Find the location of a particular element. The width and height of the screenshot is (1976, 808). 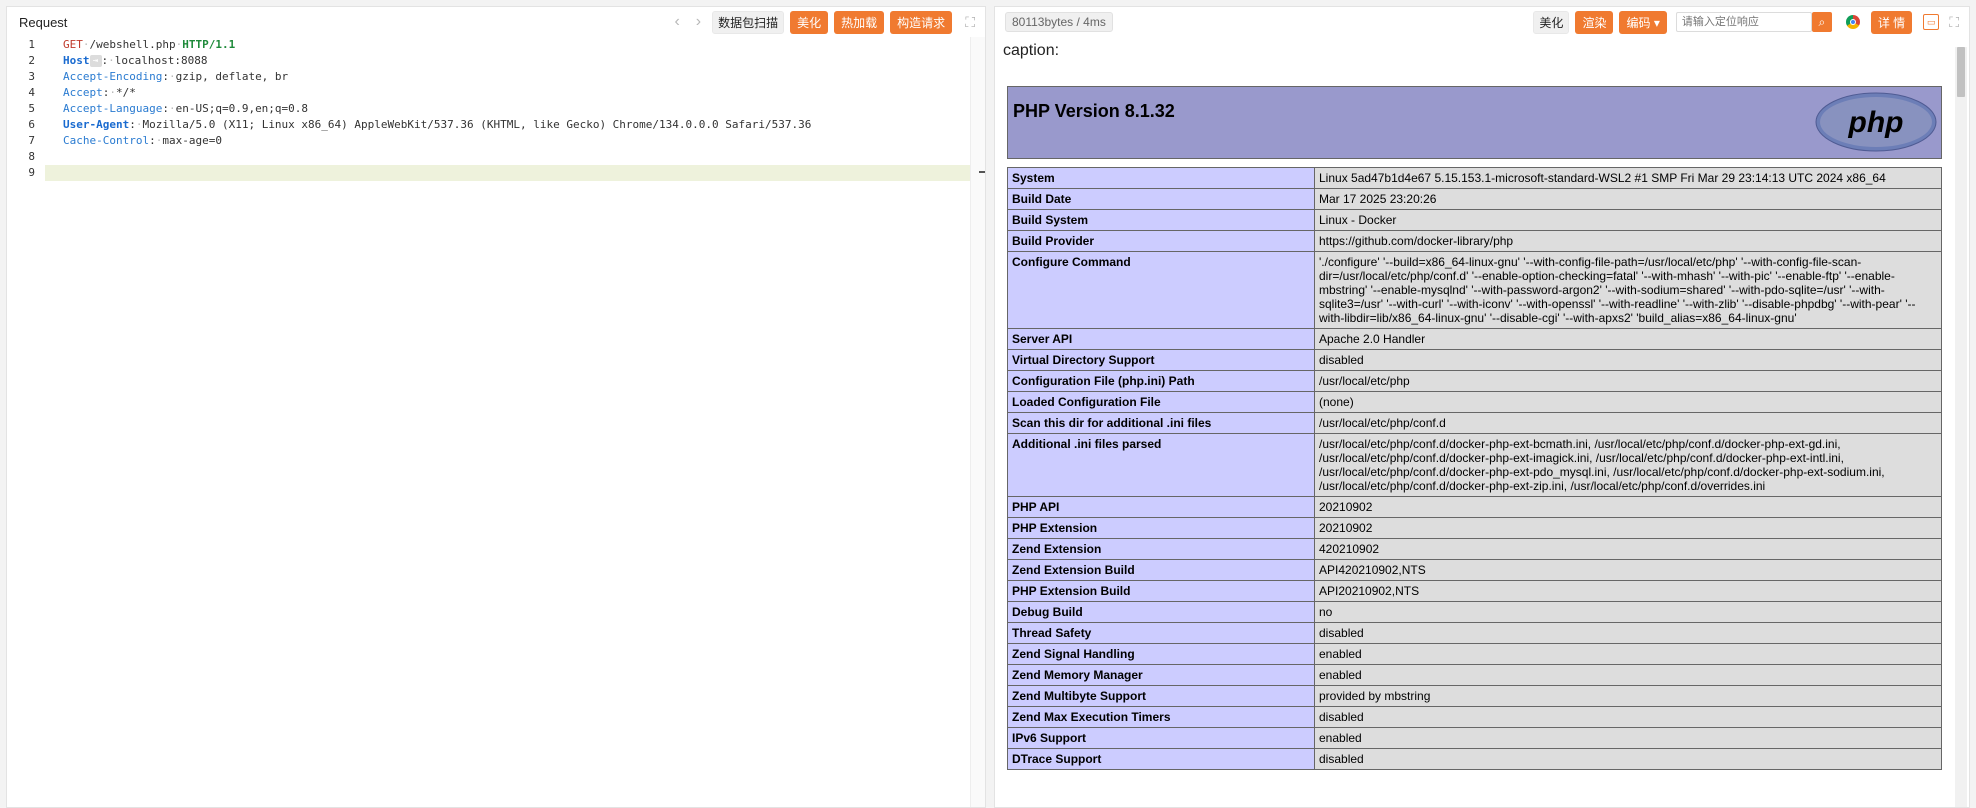

row-value: 420210902 is located at coordinates (1628, 549).